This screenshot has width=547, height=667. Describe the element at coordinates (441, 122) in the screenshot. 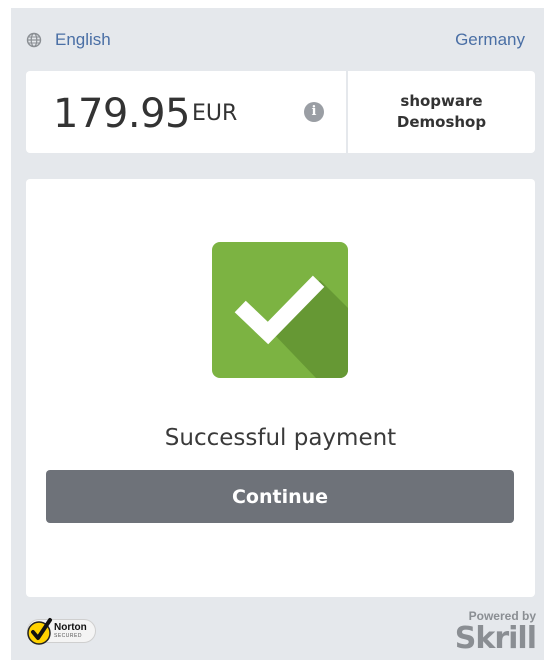

I see `merchant-name-line2: Demoshop` at that location.